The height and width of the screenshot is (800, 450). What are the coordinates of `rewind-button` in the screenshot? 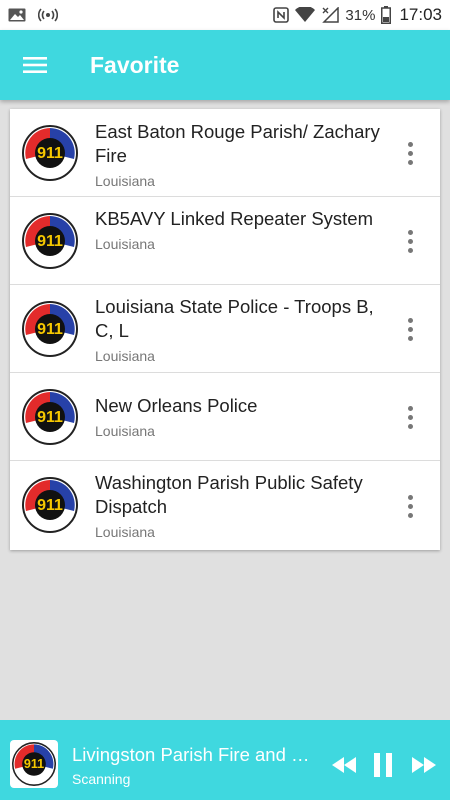 It's located at (344, 765).